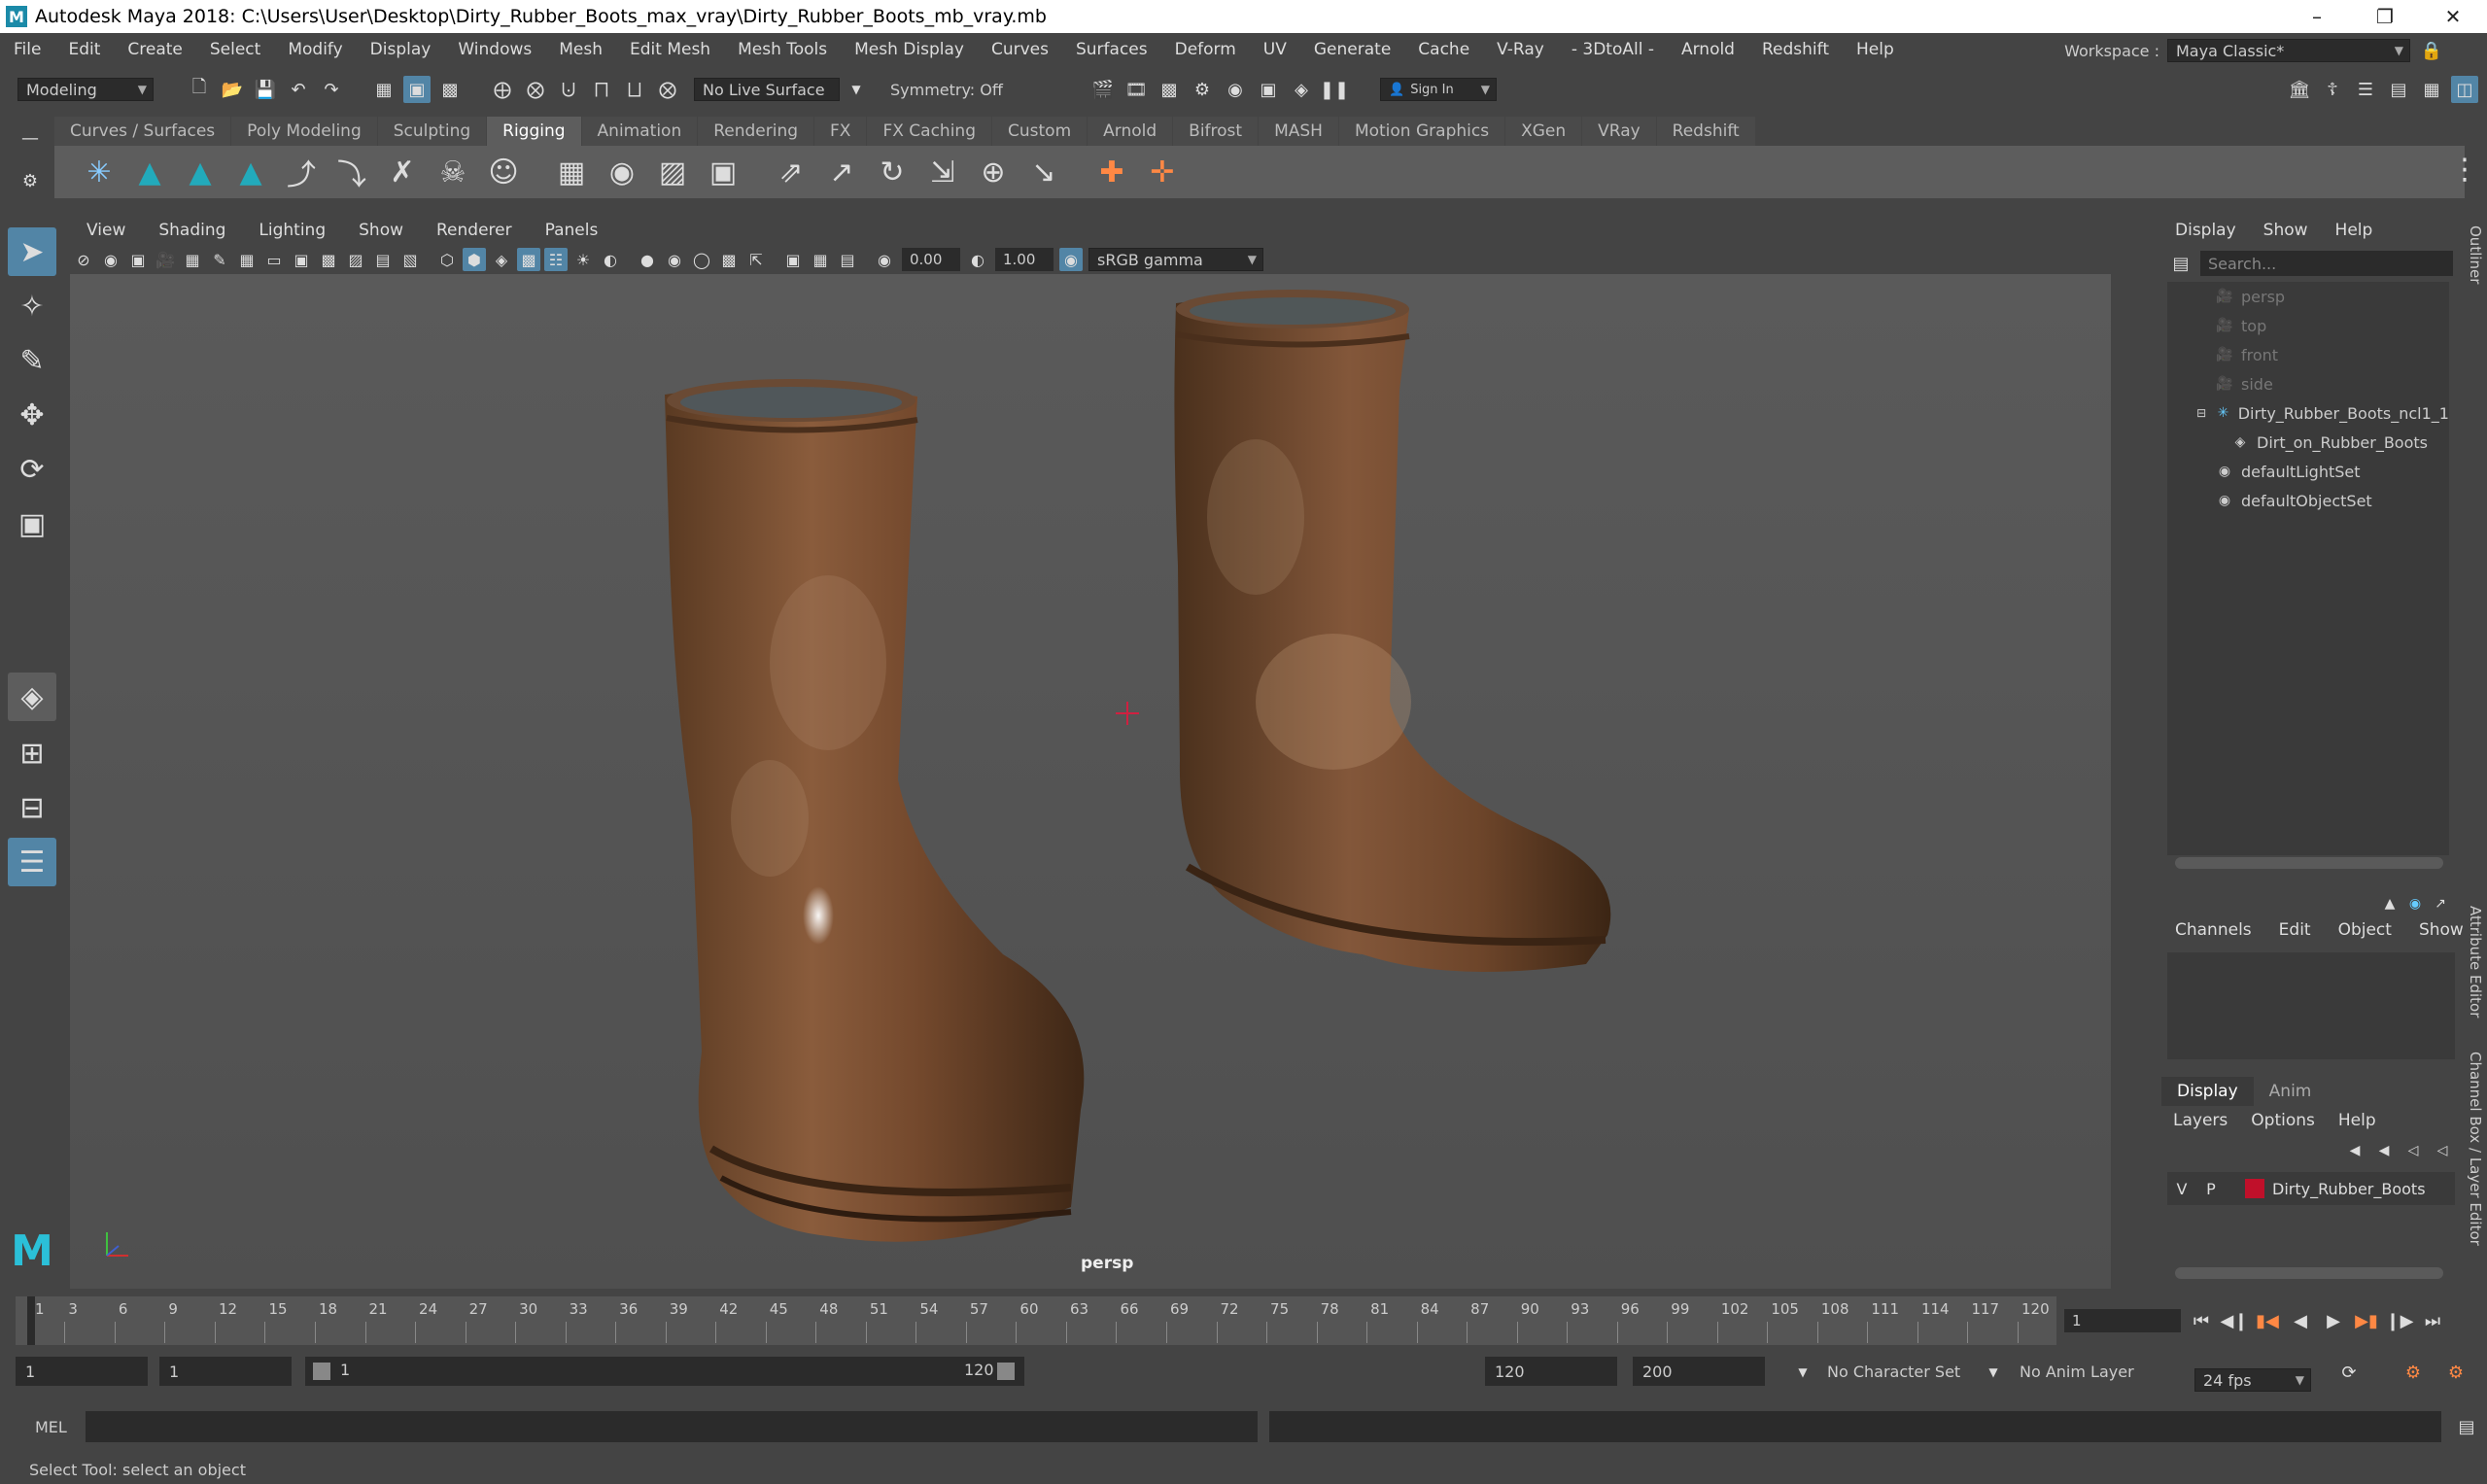 This screenshot has height=1484, width=2487. I want to click on shelf-tab-animation: Animation, so click(640, 131).